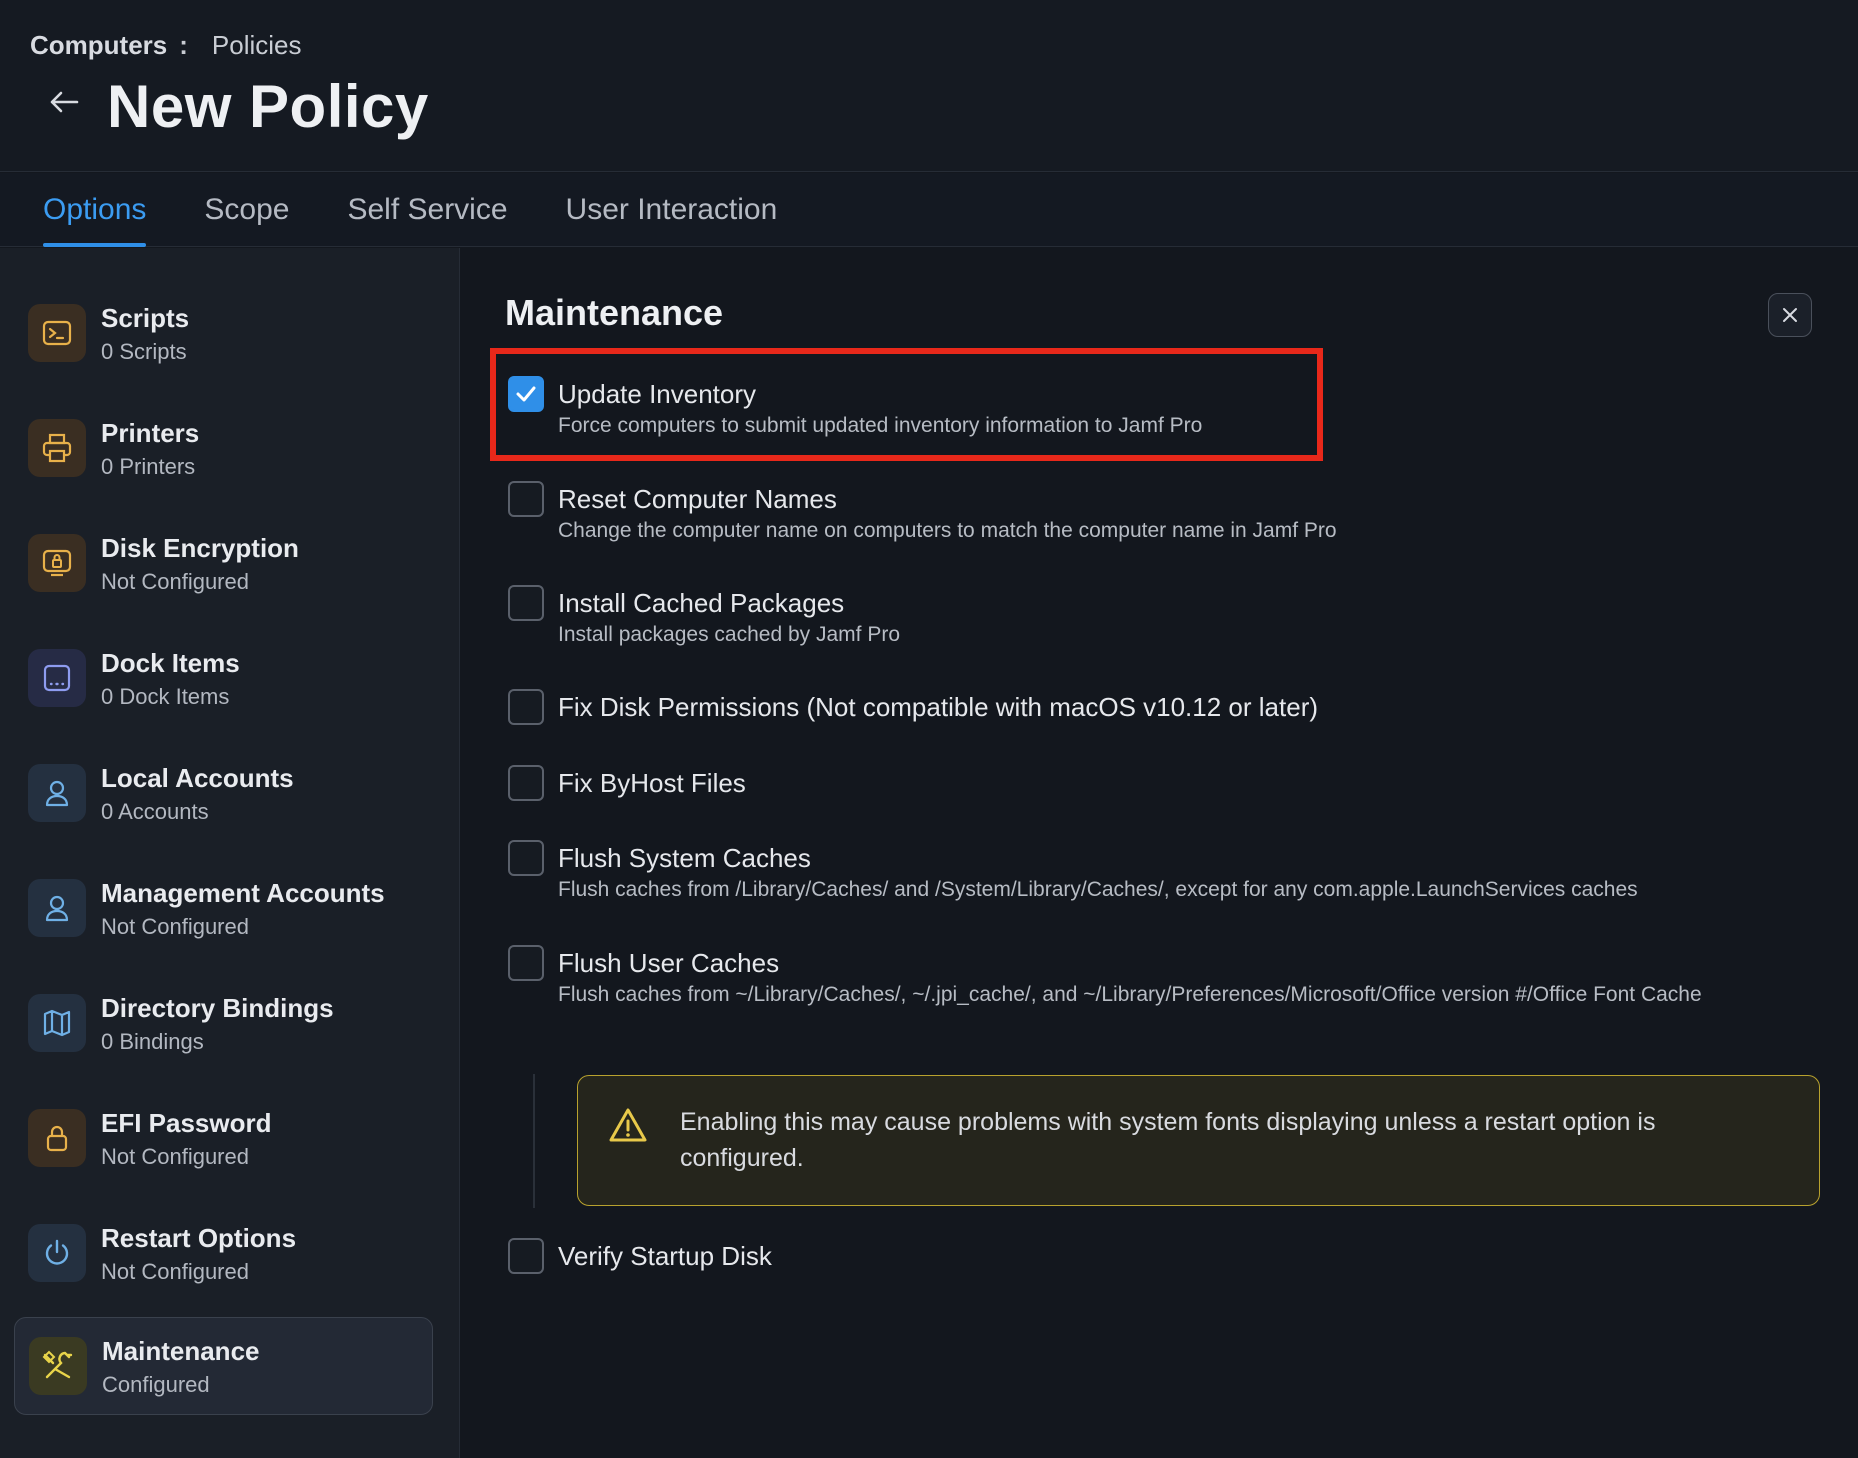 The width and height of the screenshot is (1858, 1458). I want to click on option-label: Flush System Caches, so click(684, 858).